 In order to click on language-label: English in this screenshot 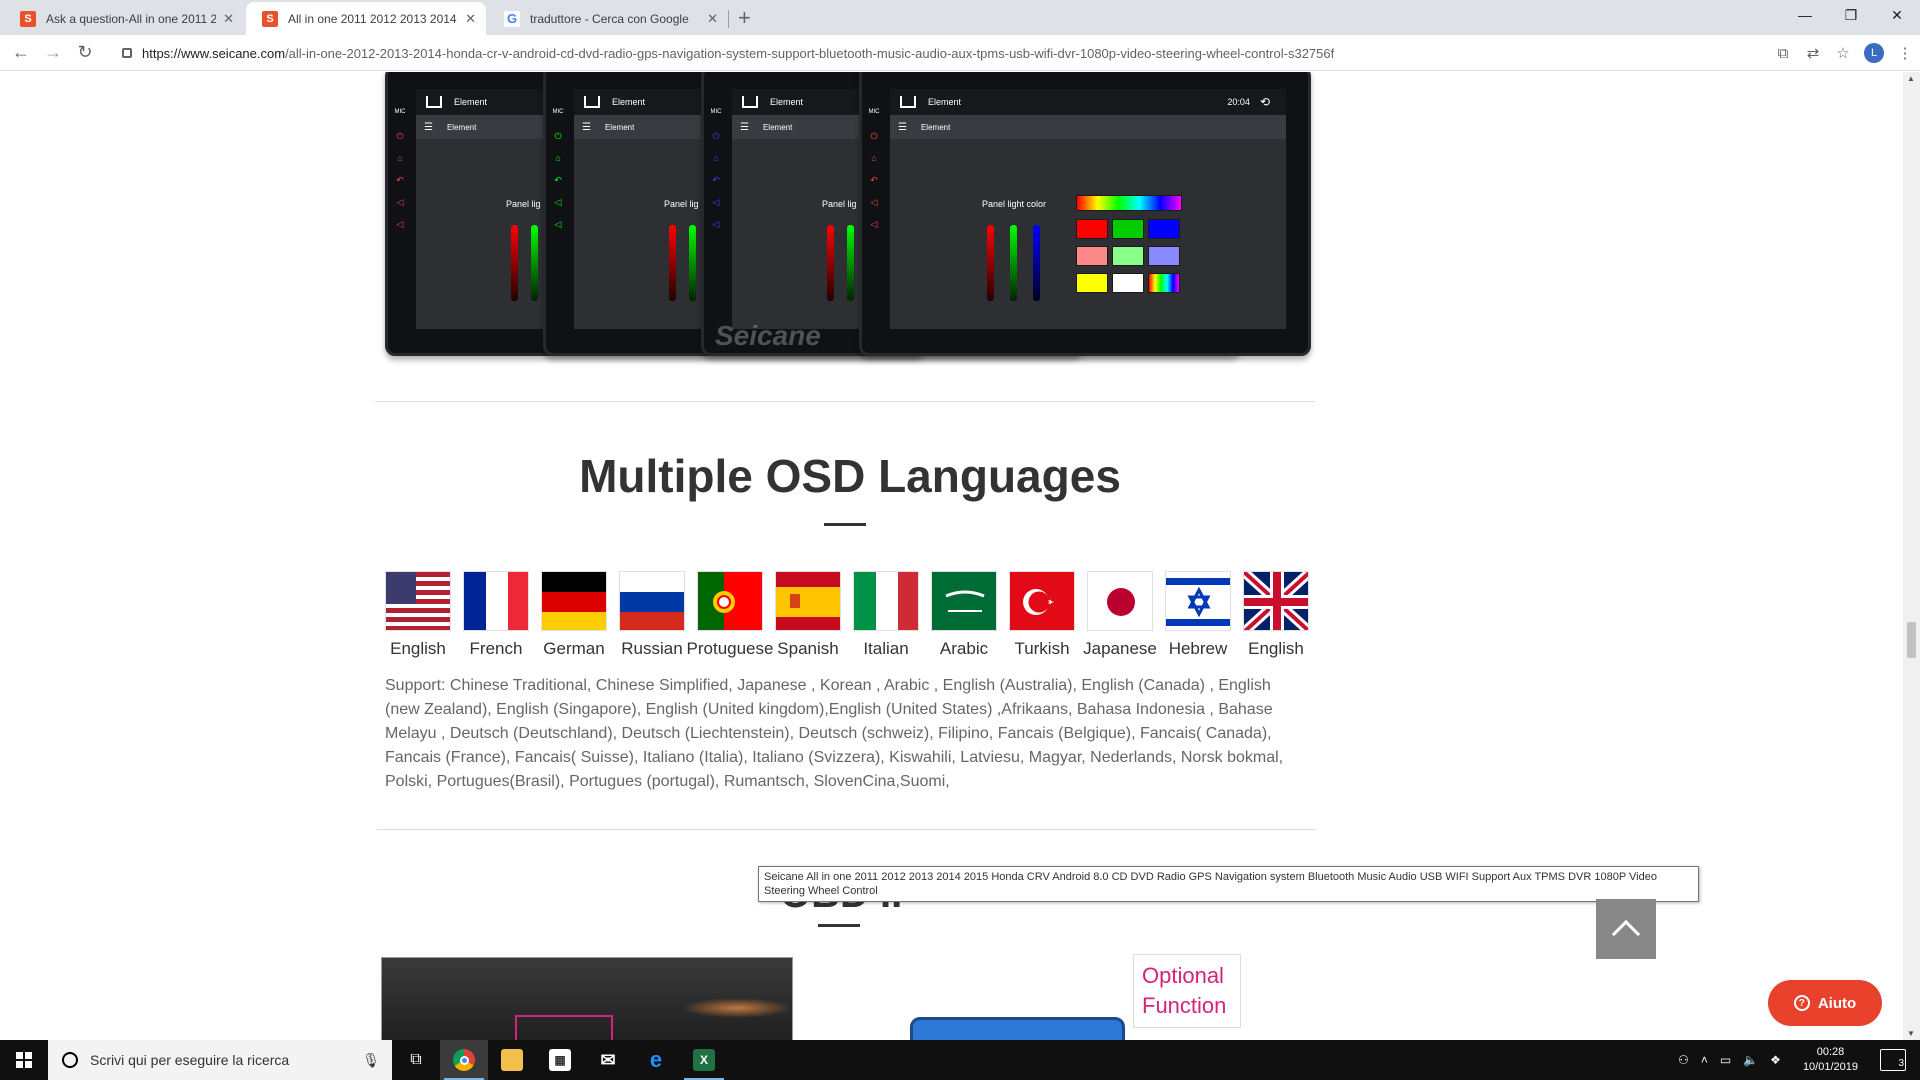, I will do `click(1276, 648)`.